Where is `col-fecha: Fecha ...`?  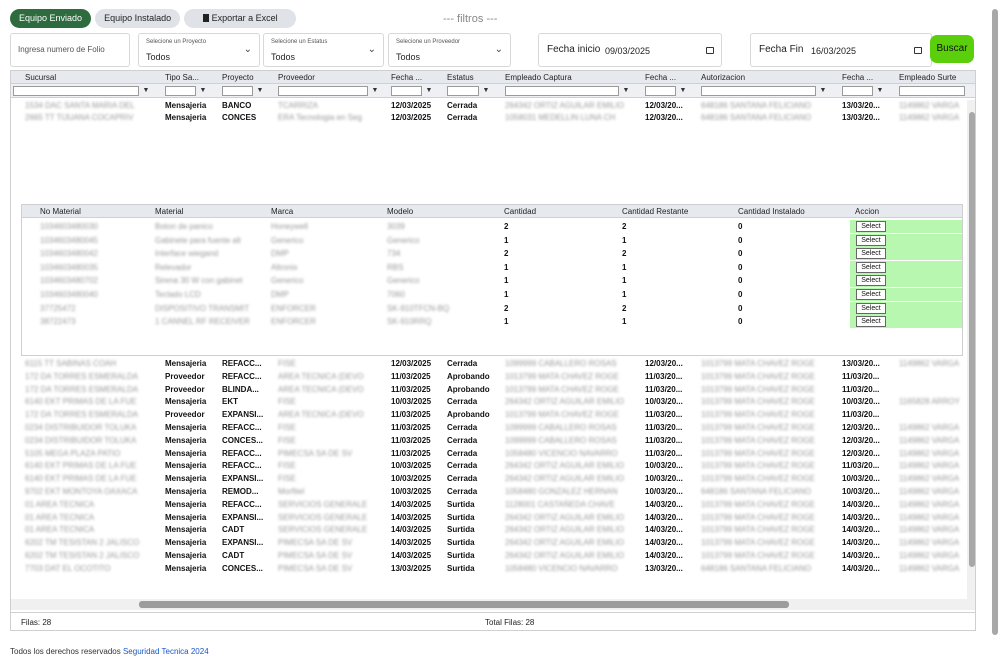
col-fecha: Fecha ... is located at coordinates (406, 77).